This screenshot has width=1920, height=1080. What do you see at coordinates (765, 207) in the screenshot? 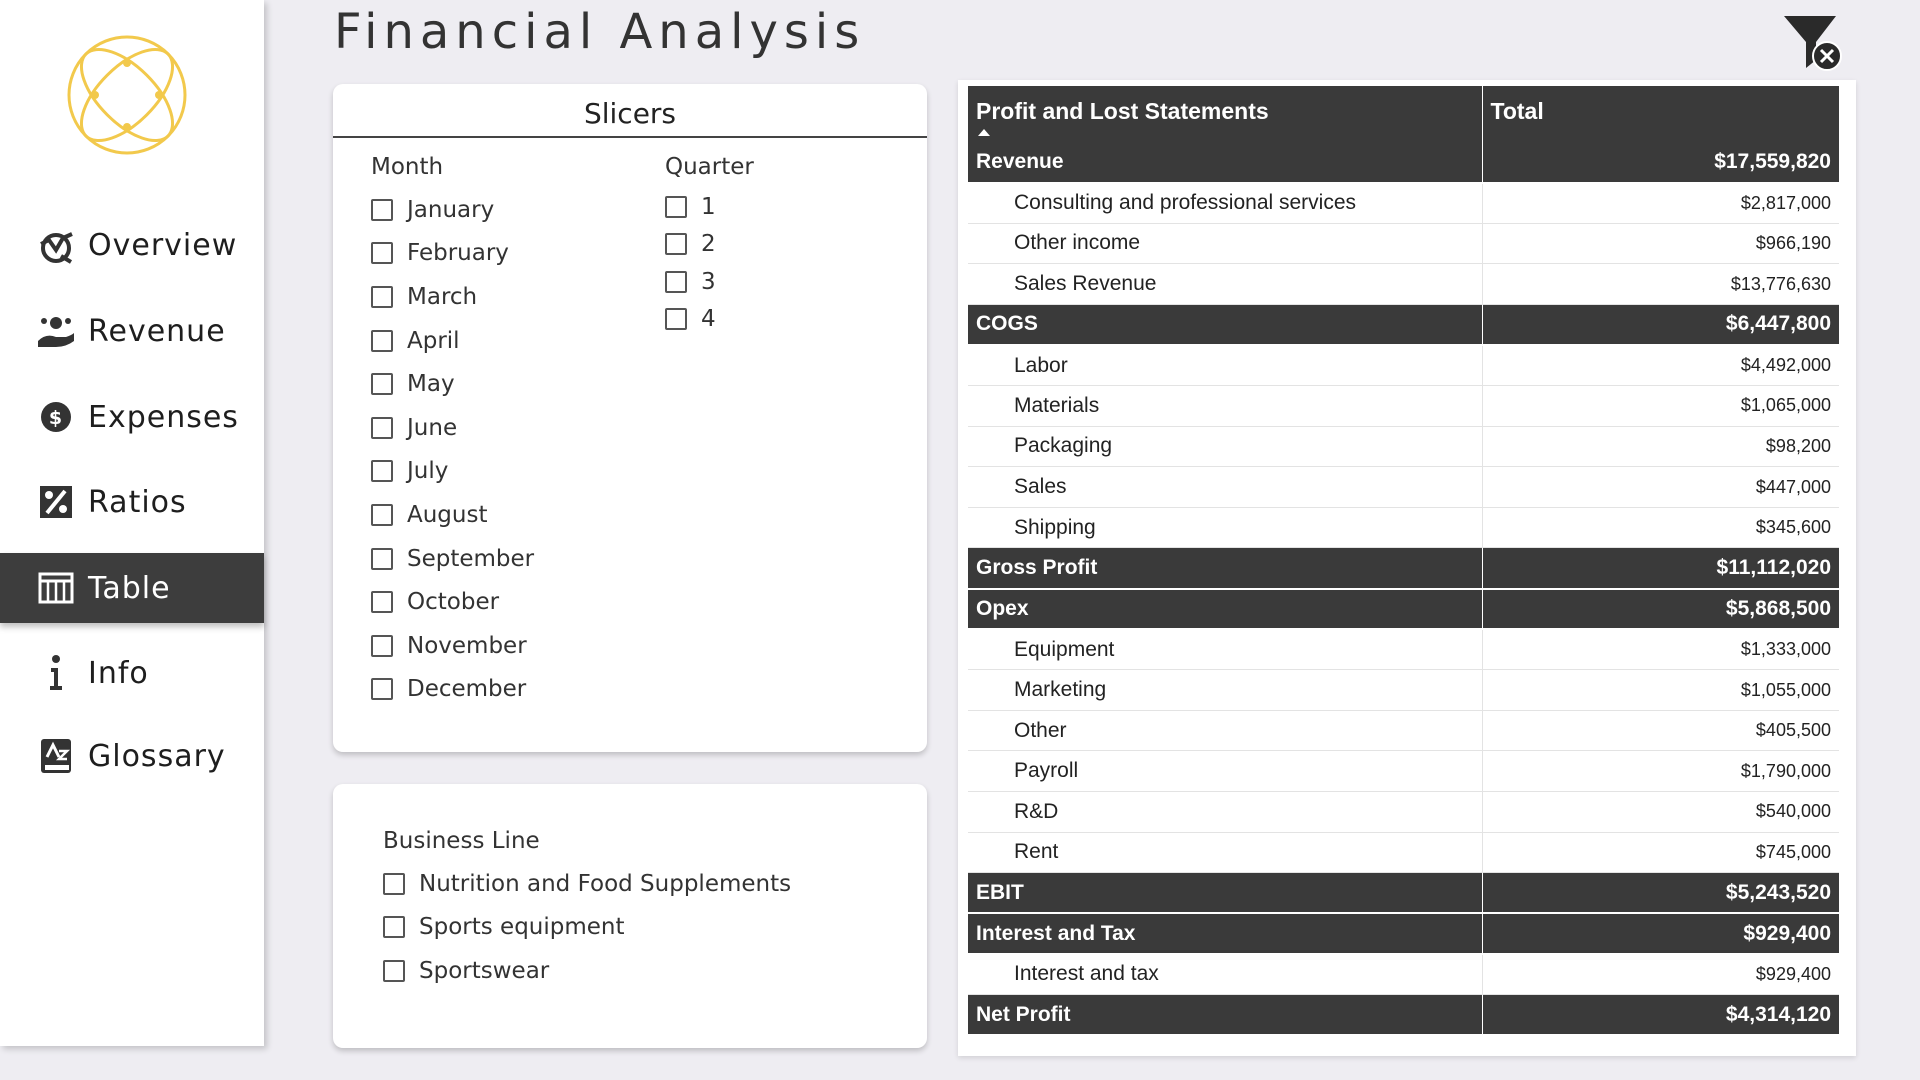
I see `quarter-option: 1` at bounding box center [765, 207].